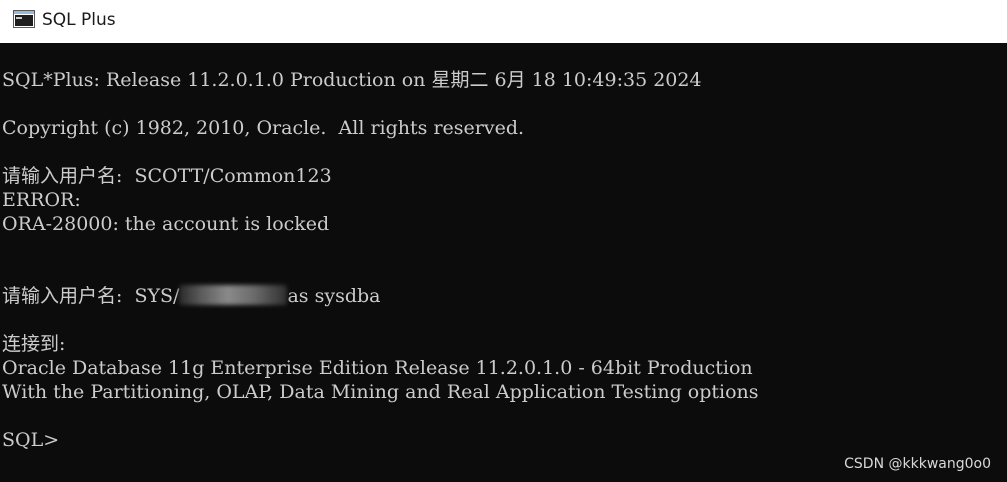 This screenshot has width=1007, height=482. What do you see at coordinates (167, 176) in the screenshot?
I see `console-line-username-prompt: 请输入用户名: SCOTT/Common123` at bounding box center [167, 176].